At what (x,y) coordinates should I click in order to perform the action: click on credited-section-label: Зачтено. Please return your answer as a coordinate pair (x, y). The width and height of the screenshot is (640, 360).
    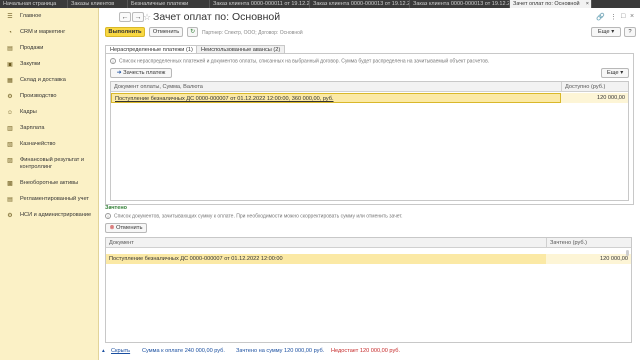
    Looking at the image, I should click on (116, 208).